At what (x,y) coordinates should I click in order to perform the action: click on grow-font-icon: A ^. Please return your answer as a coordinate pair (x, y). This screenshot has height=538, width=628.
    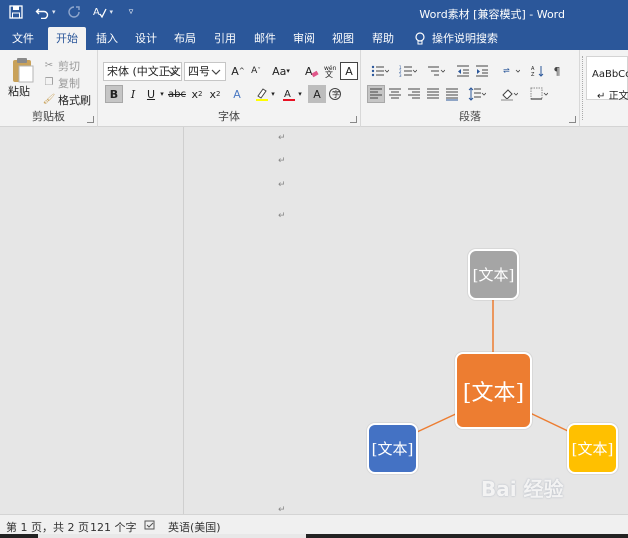
    Looking at the image, I should click on (238, 71).